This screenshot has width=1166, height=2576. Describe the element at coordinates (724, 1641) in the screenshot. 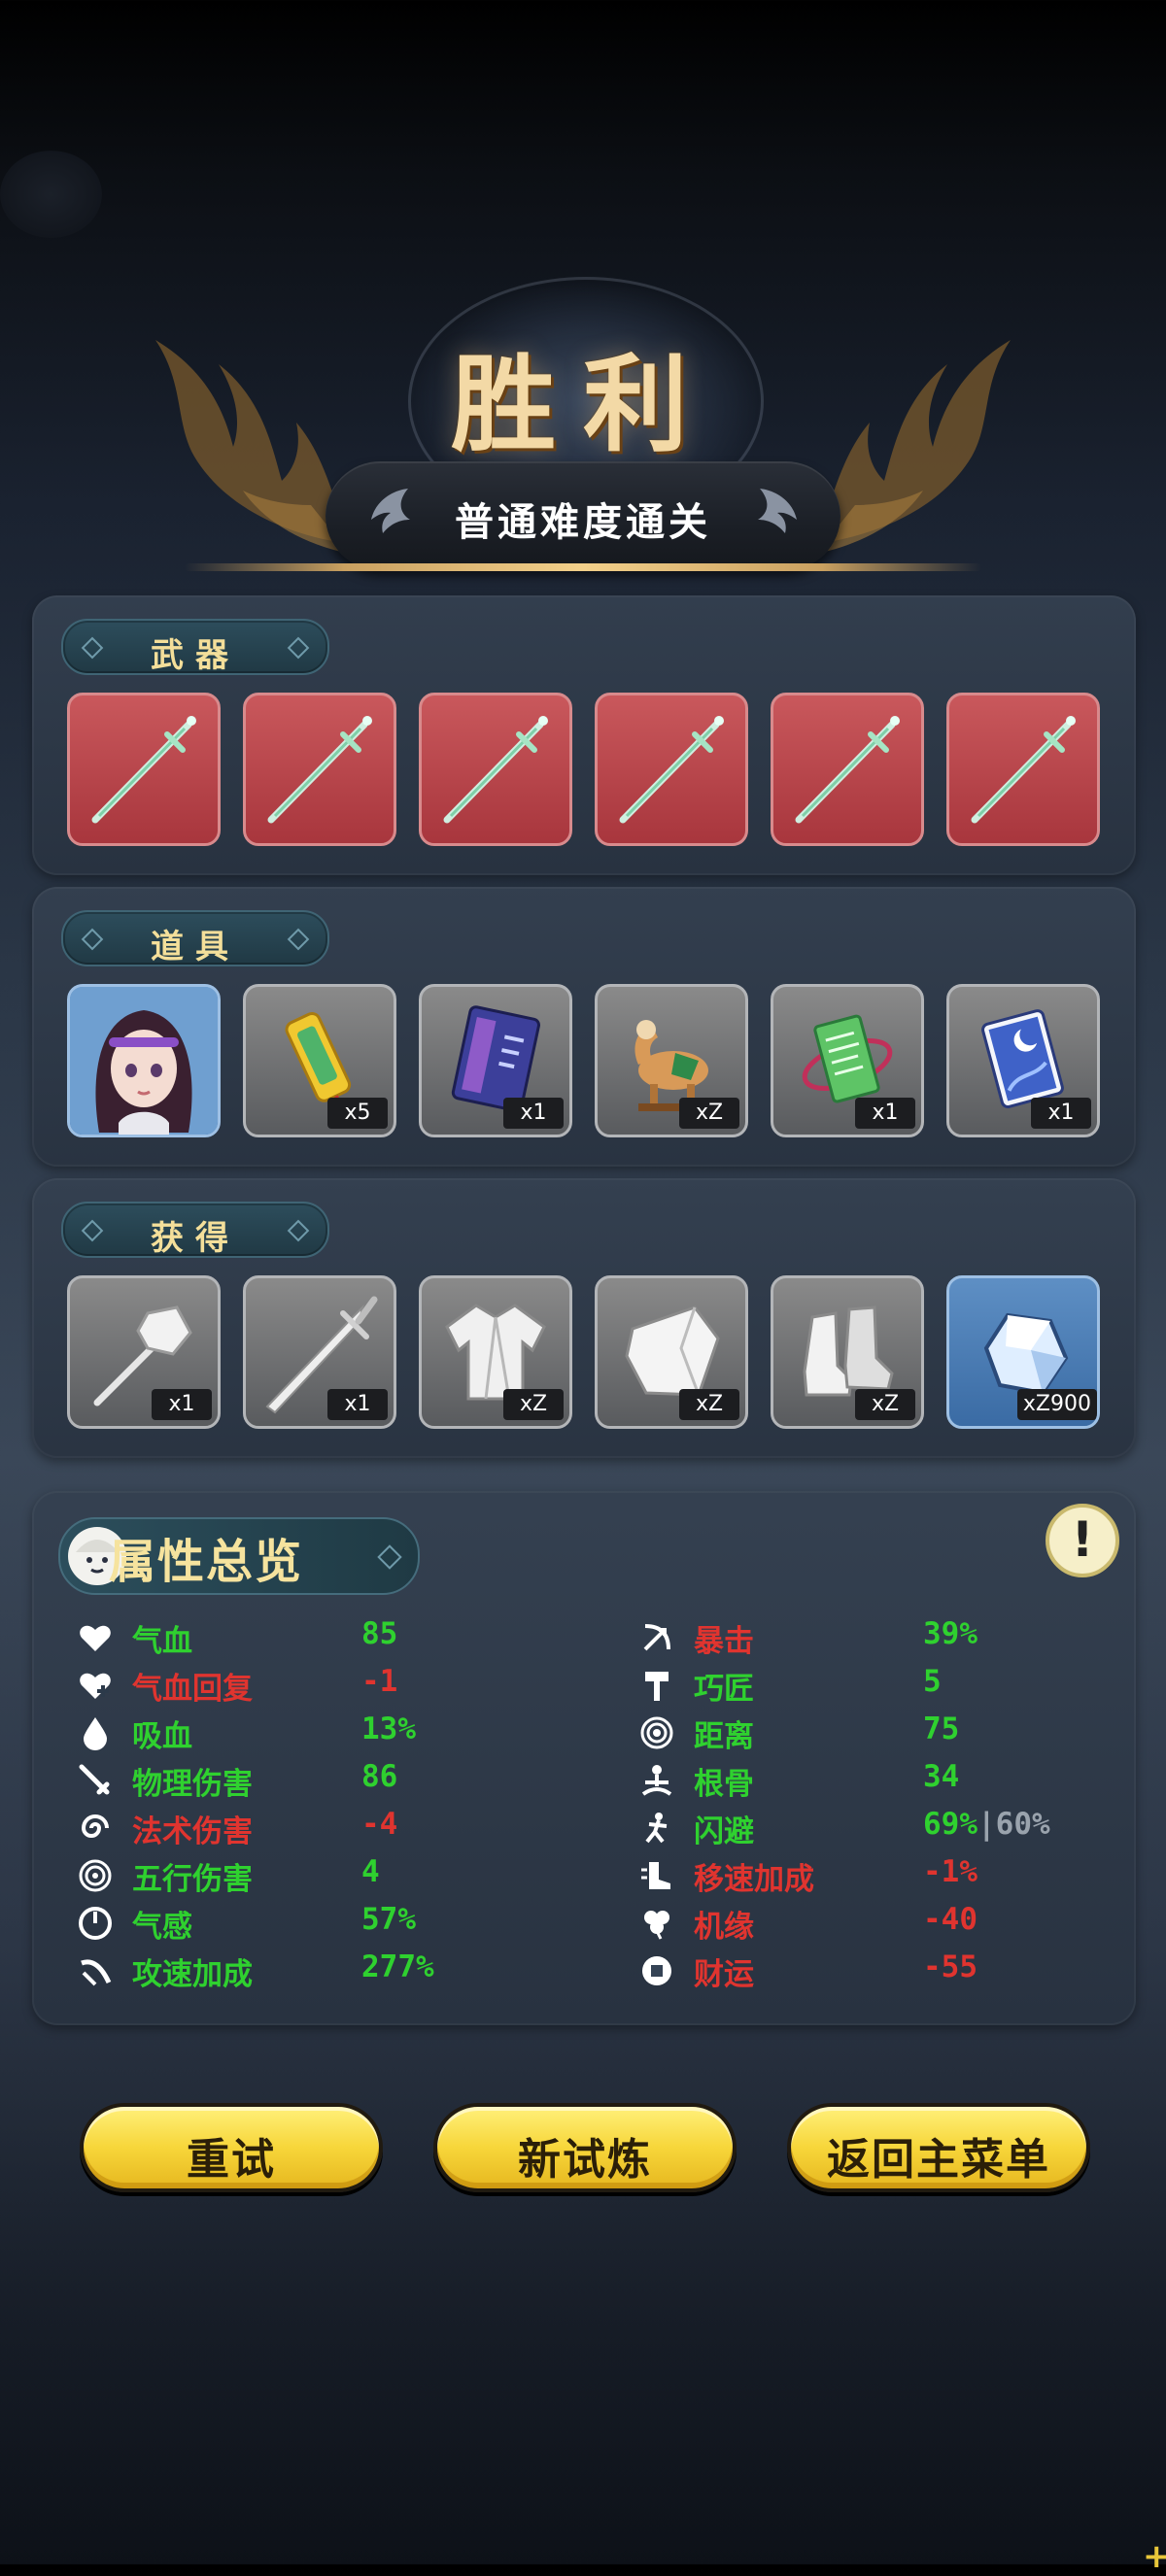

I see `attr-name: 暴击` at that location.